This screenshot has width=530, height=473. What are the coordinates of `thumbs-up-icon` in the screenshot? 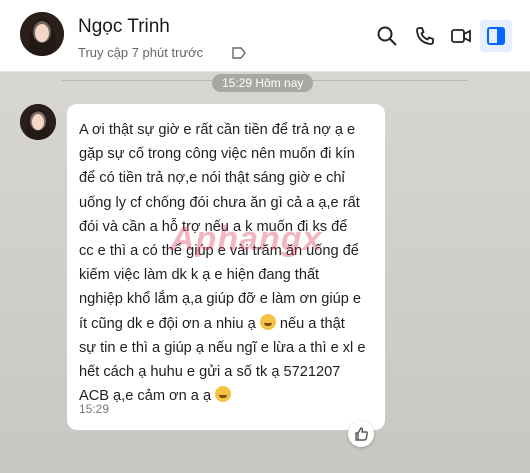 It's located at (361, 434).